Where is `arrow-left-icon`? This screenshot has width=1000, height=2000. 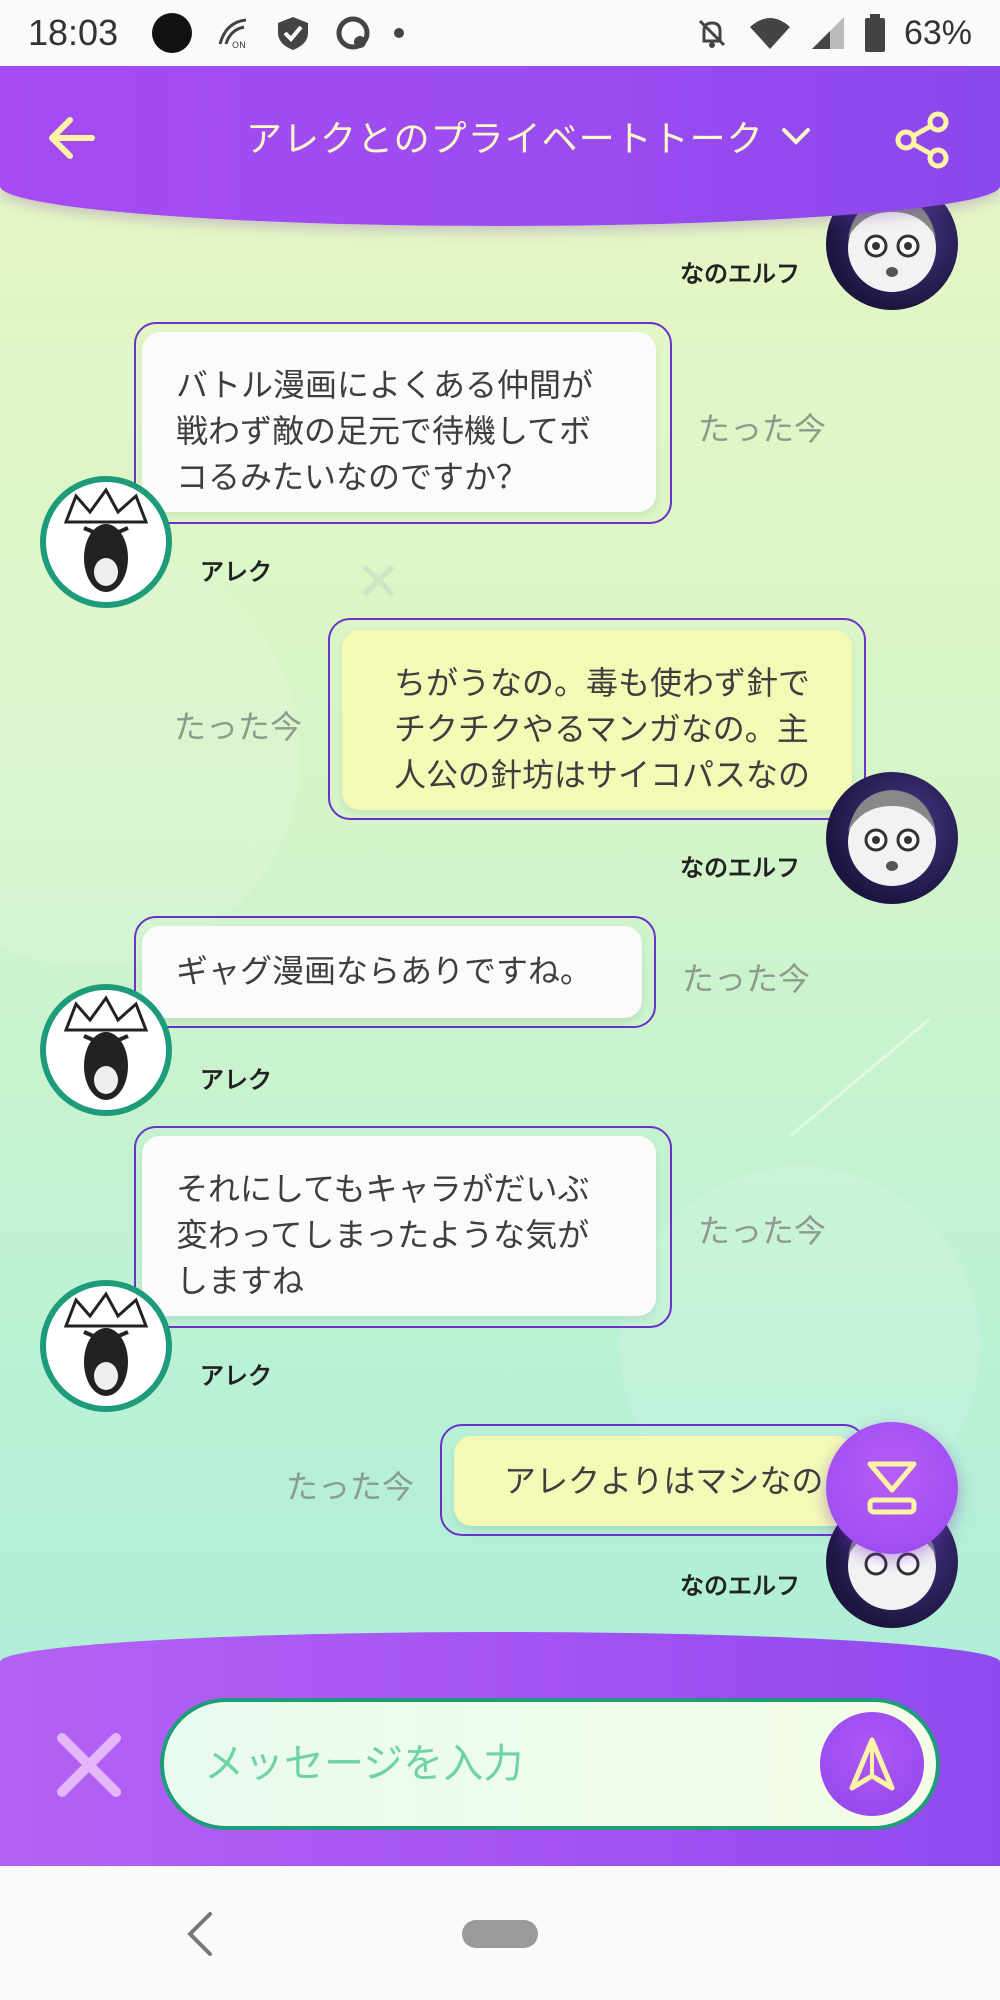 arrow-left-icon is located at coordinates (72, 138).